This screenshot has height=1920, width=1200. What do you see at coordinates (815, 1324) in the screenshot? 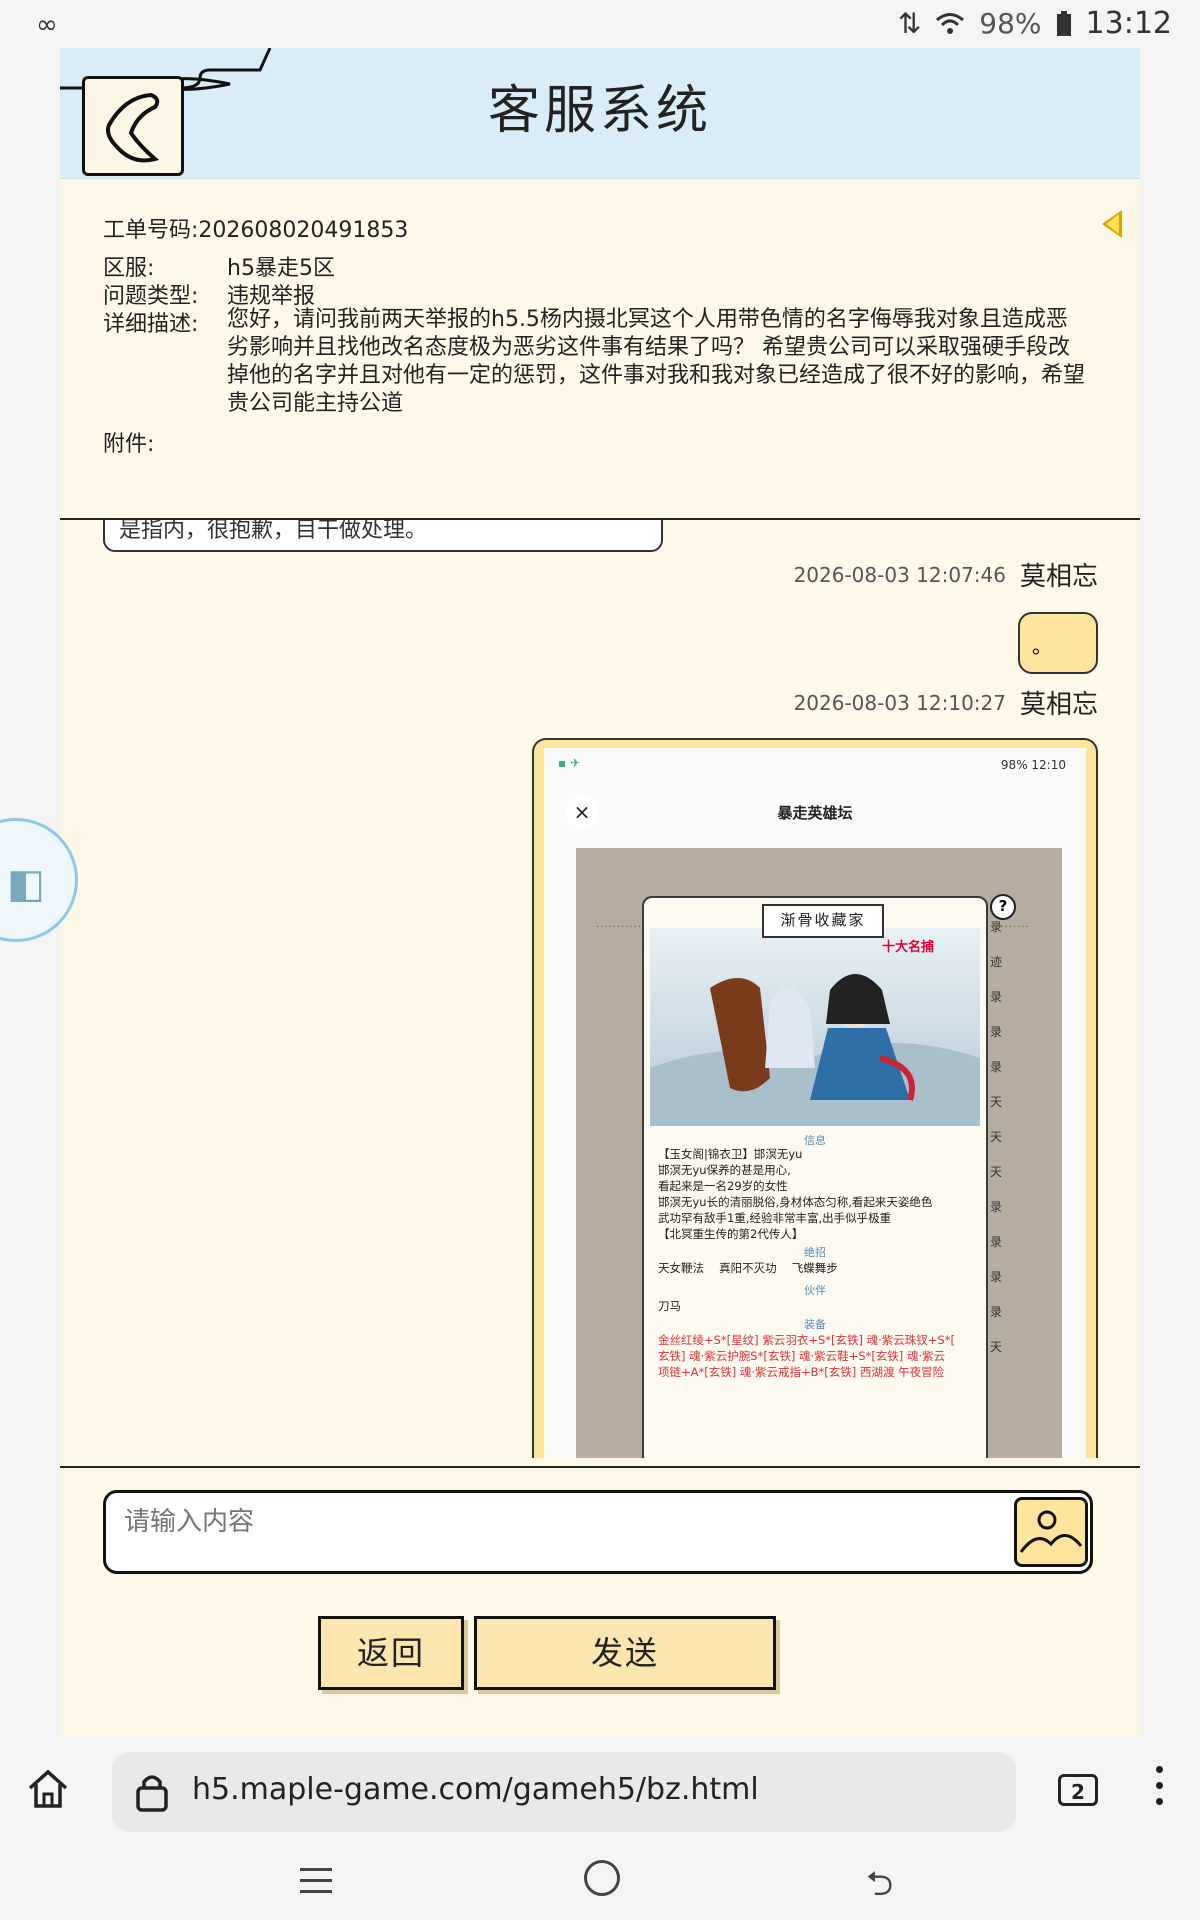
I see `section-equip: 装备` at bounding box center [815, 1324].